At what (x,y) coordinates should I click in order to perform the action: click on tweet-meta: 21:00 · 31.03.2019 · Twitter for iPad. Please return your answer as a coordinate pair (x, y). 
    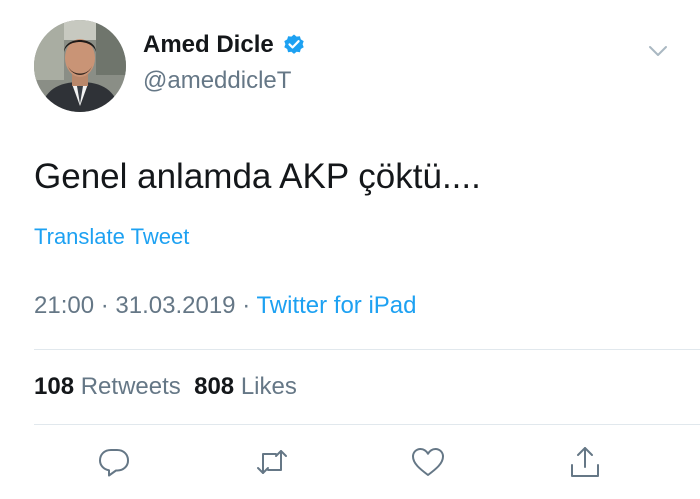
    Looking at the image, I should click on (225, 306).